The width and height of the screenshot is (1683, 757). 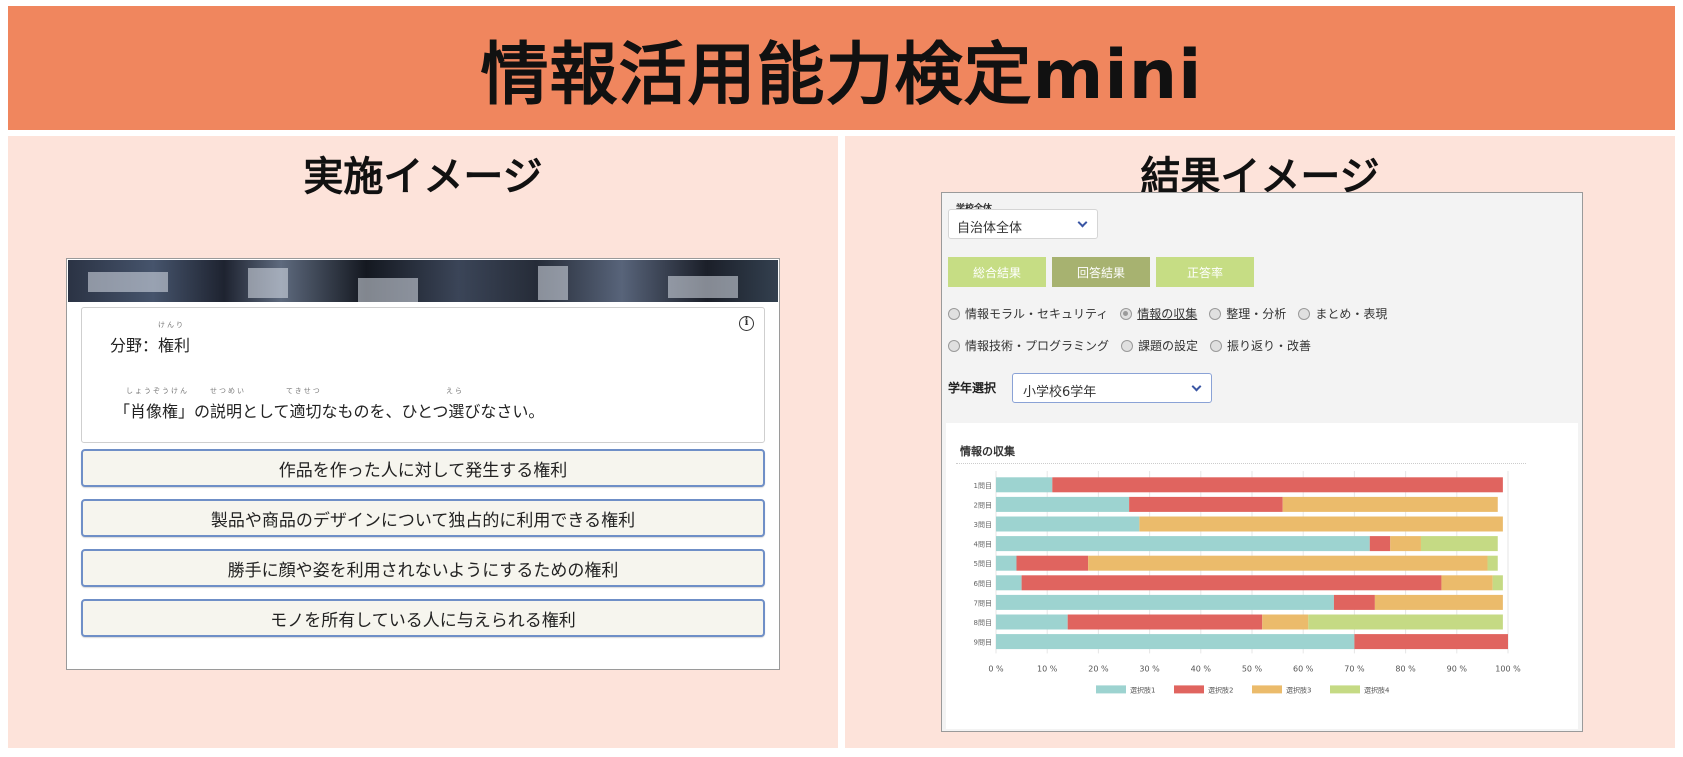 What do you see at coordinates (228, 391) in the screenshot?
I see `ruby: せつめい` at bounding box center [228, 391].